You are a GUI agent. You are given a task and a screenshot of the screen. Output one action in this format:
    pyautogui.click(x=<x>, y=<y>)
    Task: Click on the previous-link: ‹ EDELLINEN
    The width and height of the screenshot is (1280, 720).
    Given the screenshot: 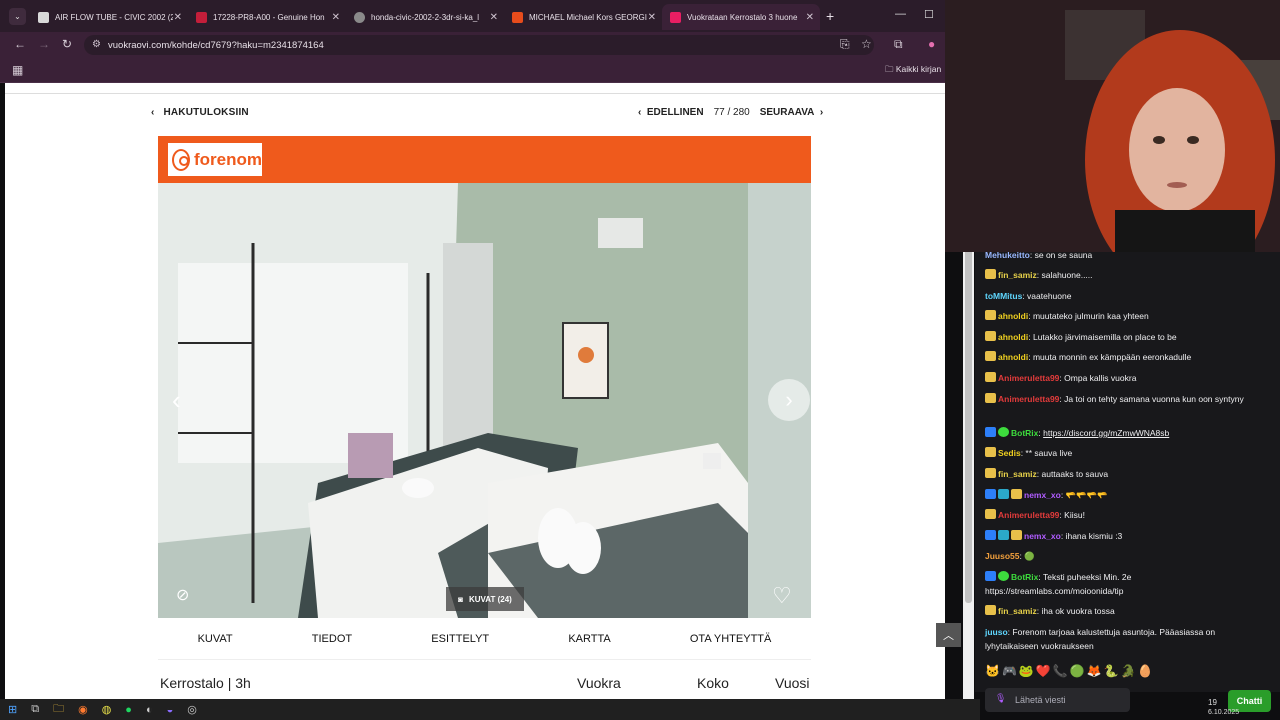 What is the action you would take?
    pyautogui.click(x=671, y=112)
    